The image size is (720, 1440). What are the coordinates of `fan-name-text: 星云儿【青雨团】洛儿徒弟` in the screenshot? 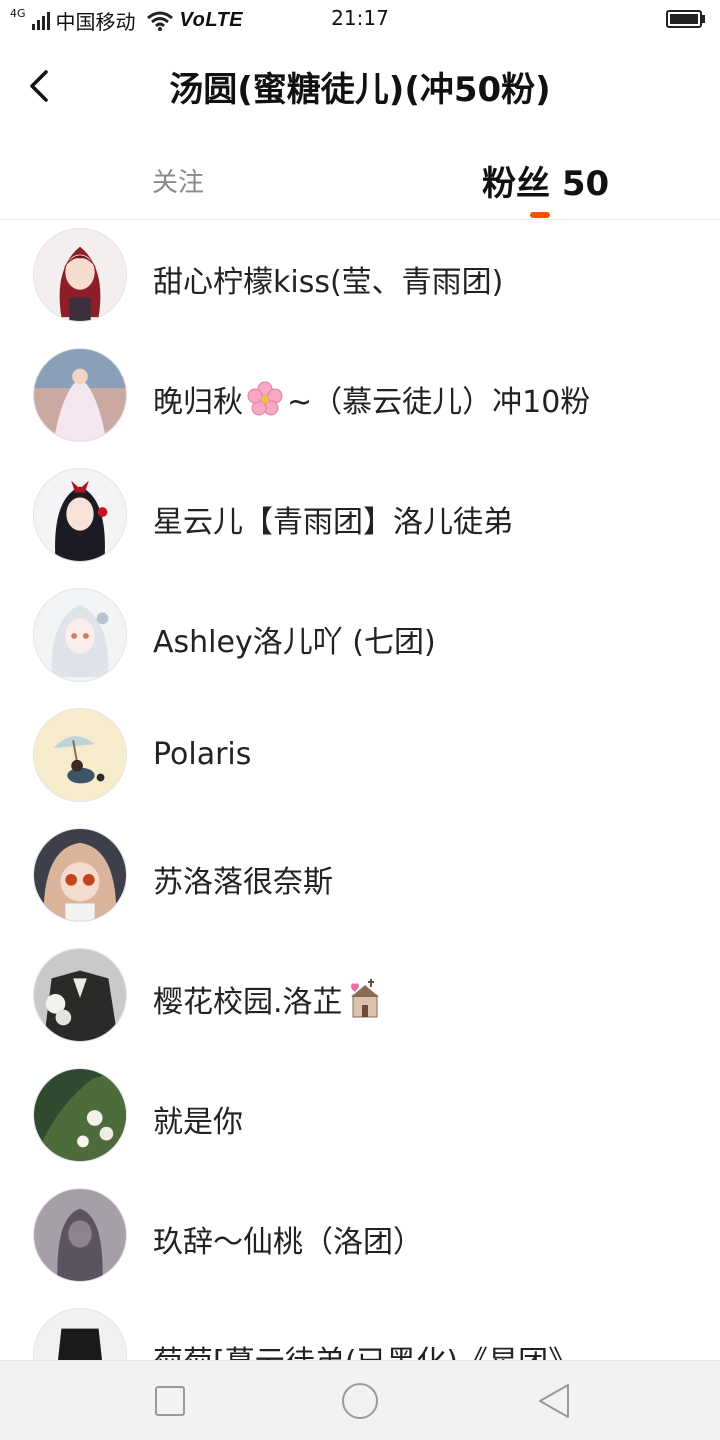 It's located at (333, 522).